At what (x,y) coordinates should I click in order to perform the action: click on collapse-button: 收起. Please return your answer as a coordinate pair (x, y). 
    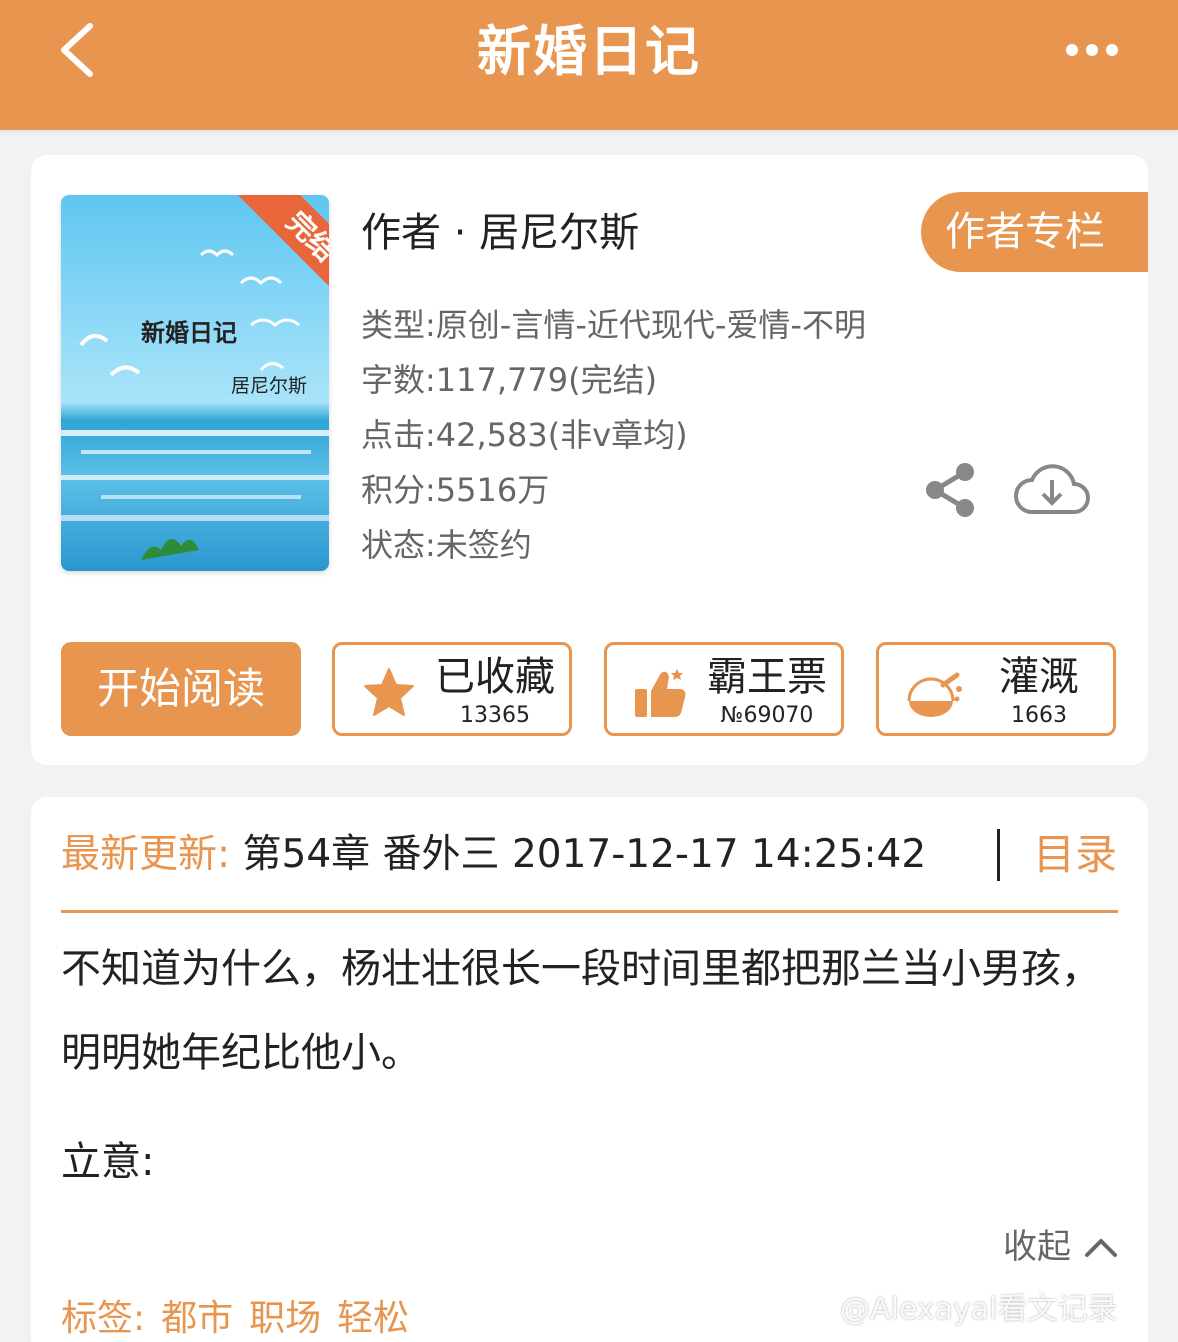
    Looking at the image, I should click on (1037, 1247).